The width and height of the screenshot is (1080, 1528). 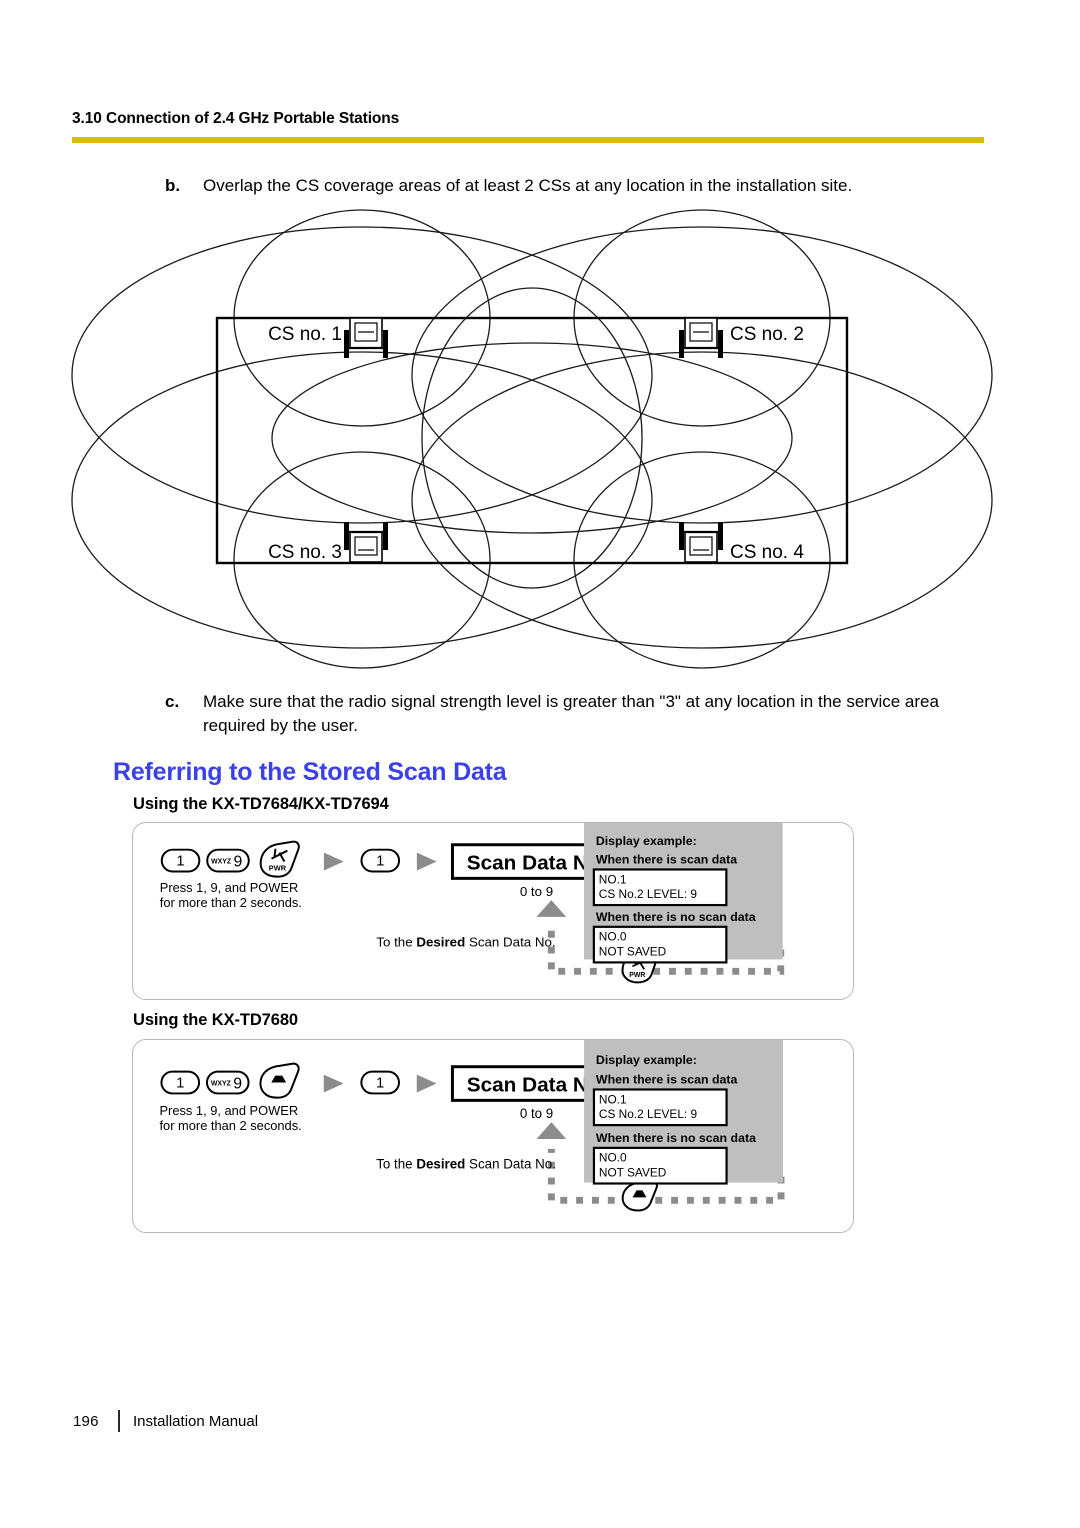 What do you see at coordinates (305, 552) in the screenshot?
I see `cs-label-3: CS no. 3` at bounding box center [305, 552].